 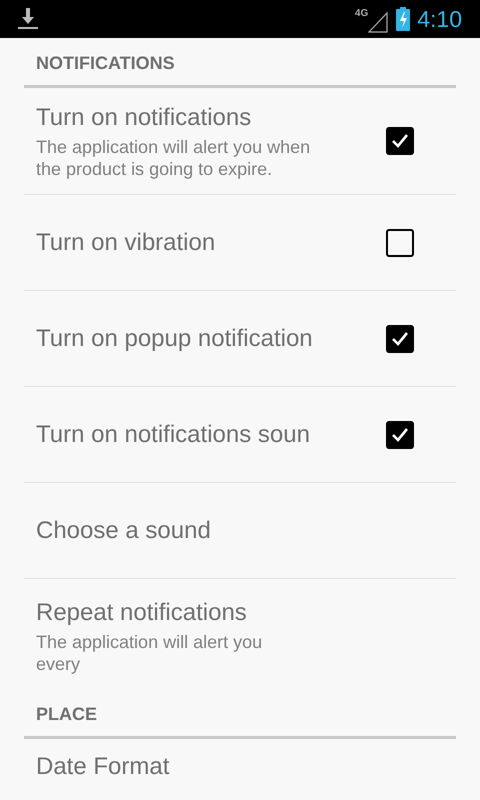 I want to click on preference-row: Date Format, so click(x=240, y=761).